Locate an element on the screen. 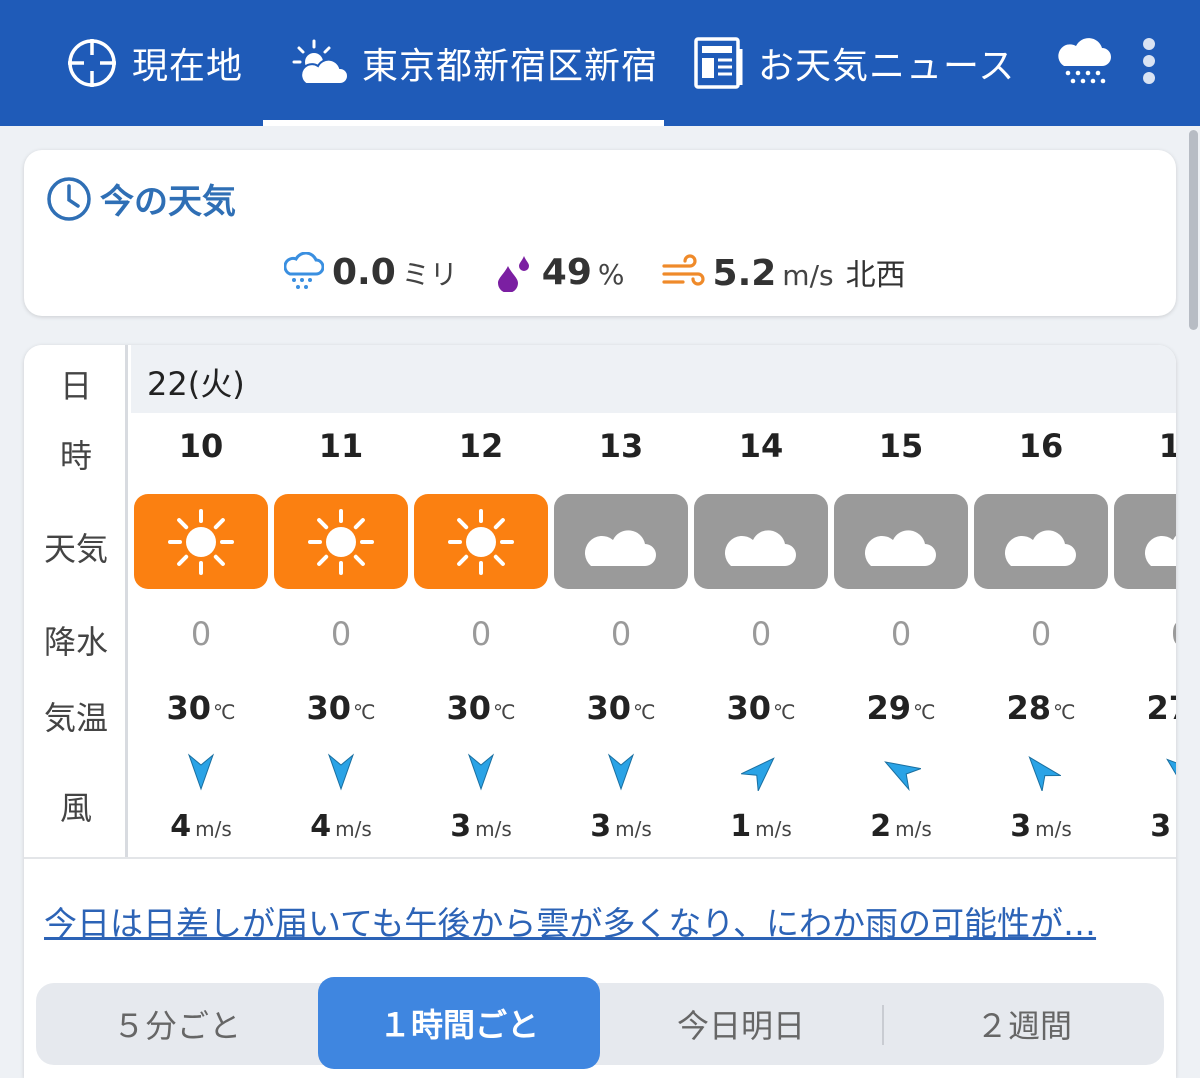  temperature: 29 ℃ is located at coordinates (901, 708).